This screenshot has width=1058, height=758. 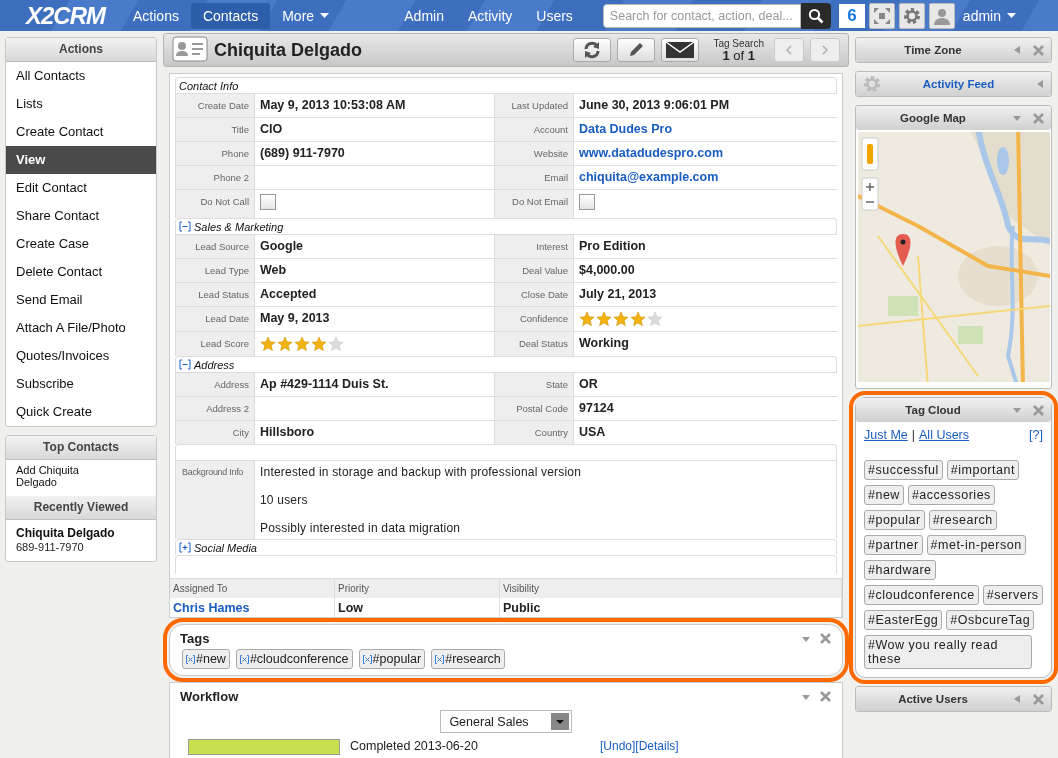 I want to click on cell-text: Public, so click(x=522, y=608).